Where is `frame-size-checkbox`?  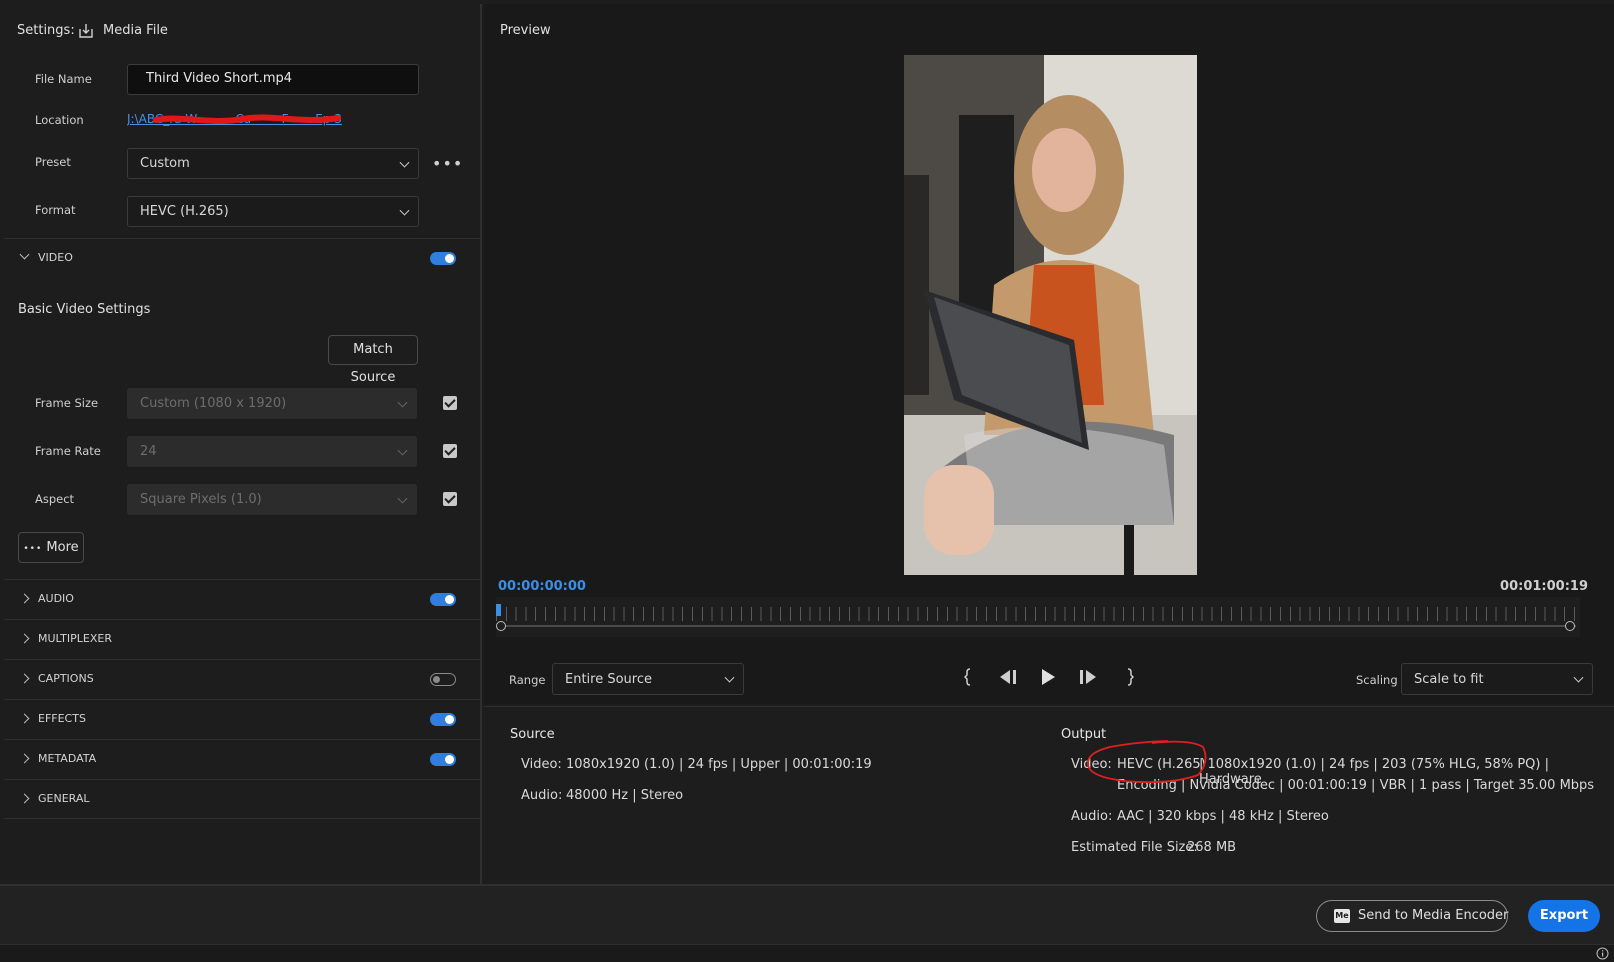
frame-size-checkbox is located at coordinates (450, 403).